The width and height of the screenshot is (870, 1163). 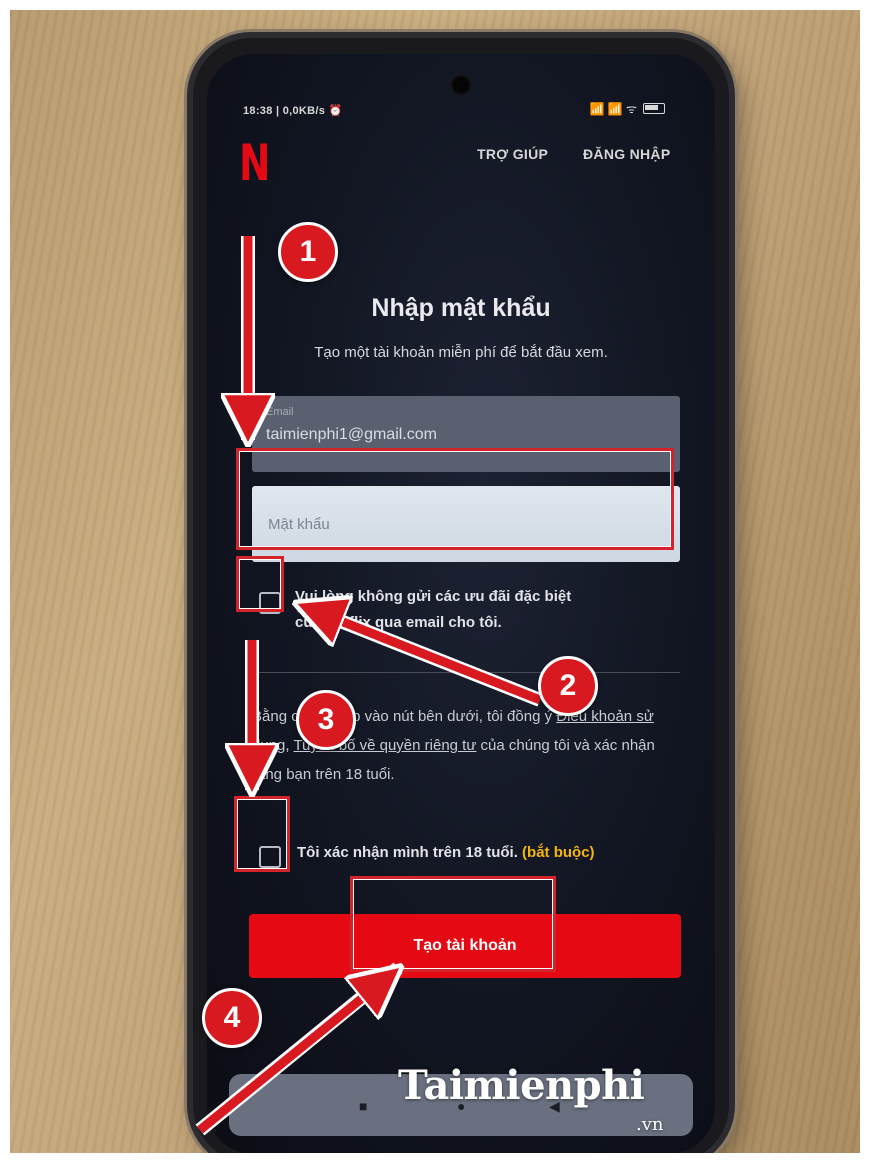 I want to click on step-badge-3: 3, so click(x=326, y=720).